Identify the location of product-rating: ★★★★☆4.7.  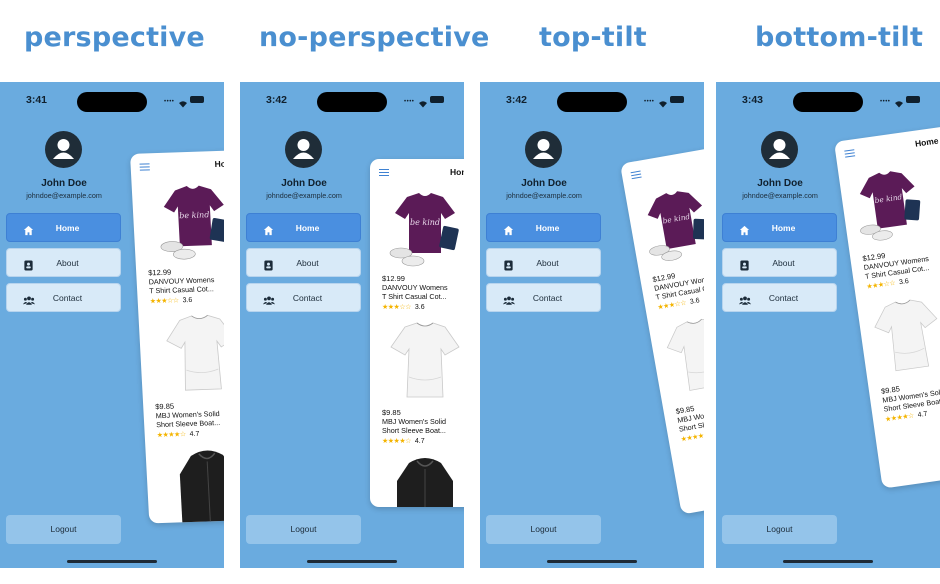
(423, 441).